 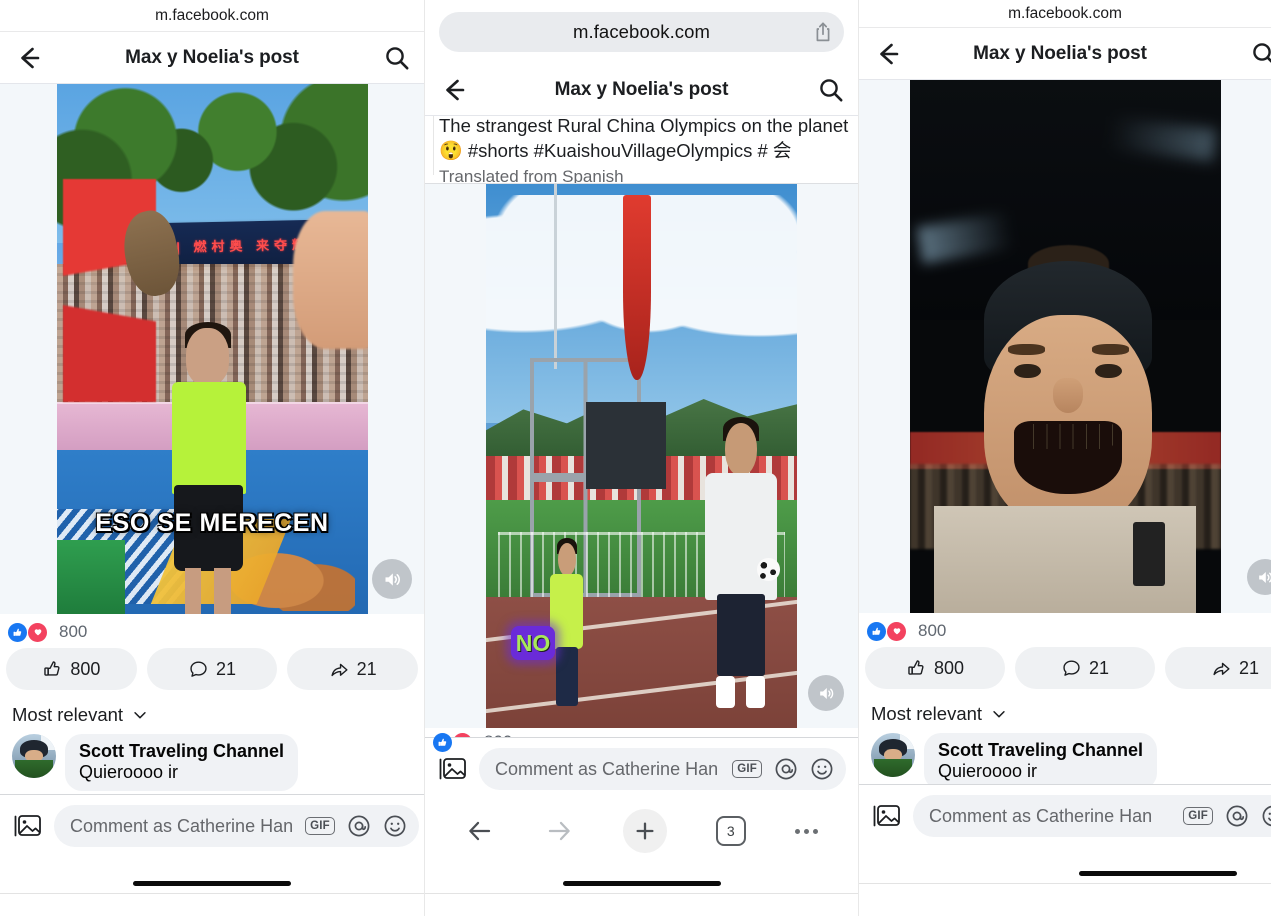 What do you see at coordinates (212, 523) in the screenshot?
I see `video-caption-overlay: ESO SE MERECEN` at bounding box center [212, 523].